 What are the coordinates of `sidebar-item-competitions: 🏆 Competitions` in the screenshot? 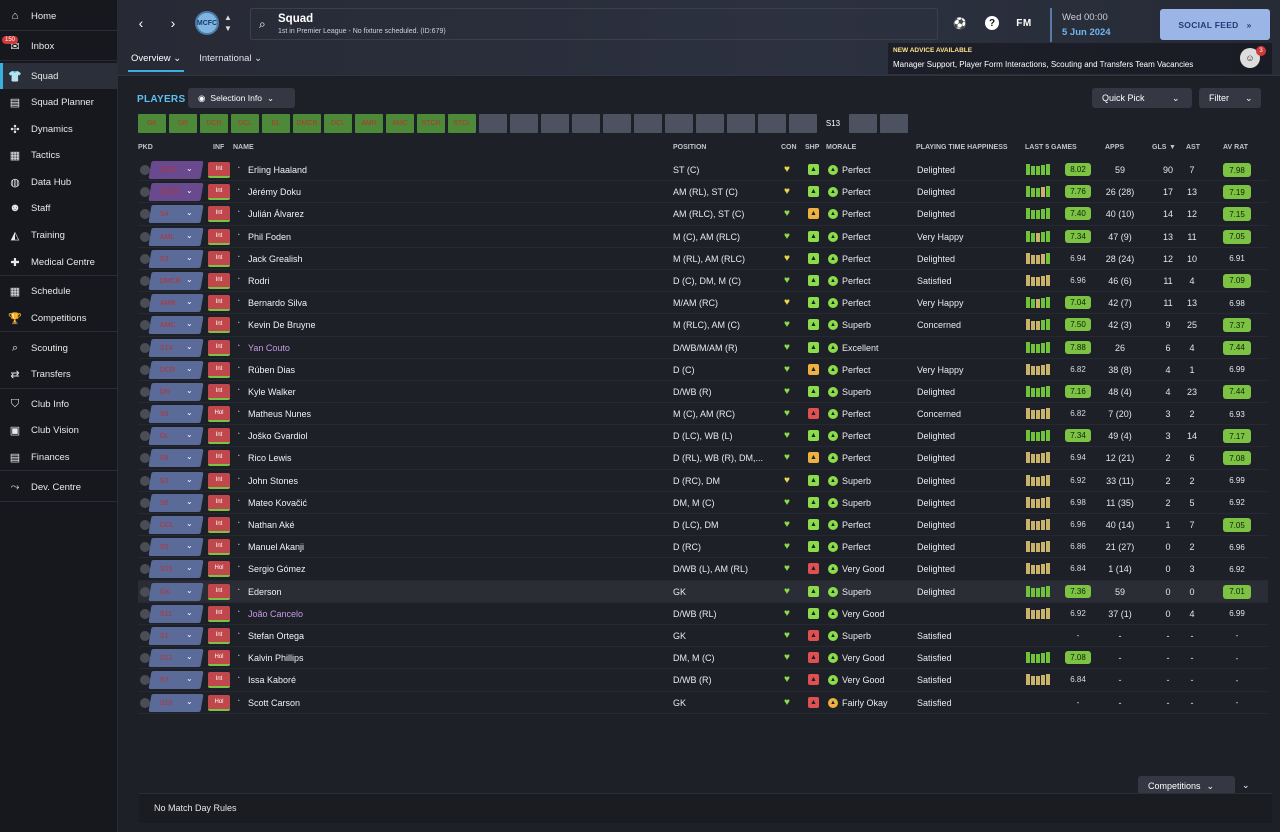 It's located at (59, 318).